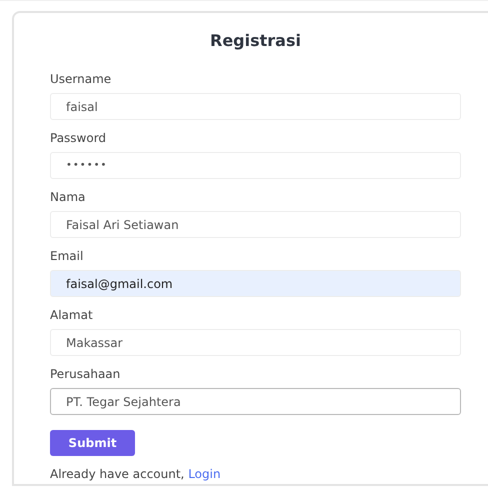 This screenshot has width=488, height=487. What do you see at coordinates (255, 401) in the screenshot?
I see `input-field: PT. Tegar Sejahtera` at bounding box center [255, 401].